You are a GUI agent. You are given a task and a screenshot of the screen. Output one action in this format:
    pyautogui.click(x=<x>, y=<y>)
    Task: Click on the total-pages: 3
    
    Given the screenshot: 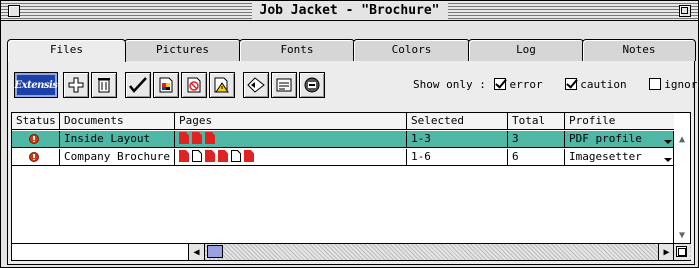 What is the action you would take?
    pyautogui.click(x=536, y=139)
    